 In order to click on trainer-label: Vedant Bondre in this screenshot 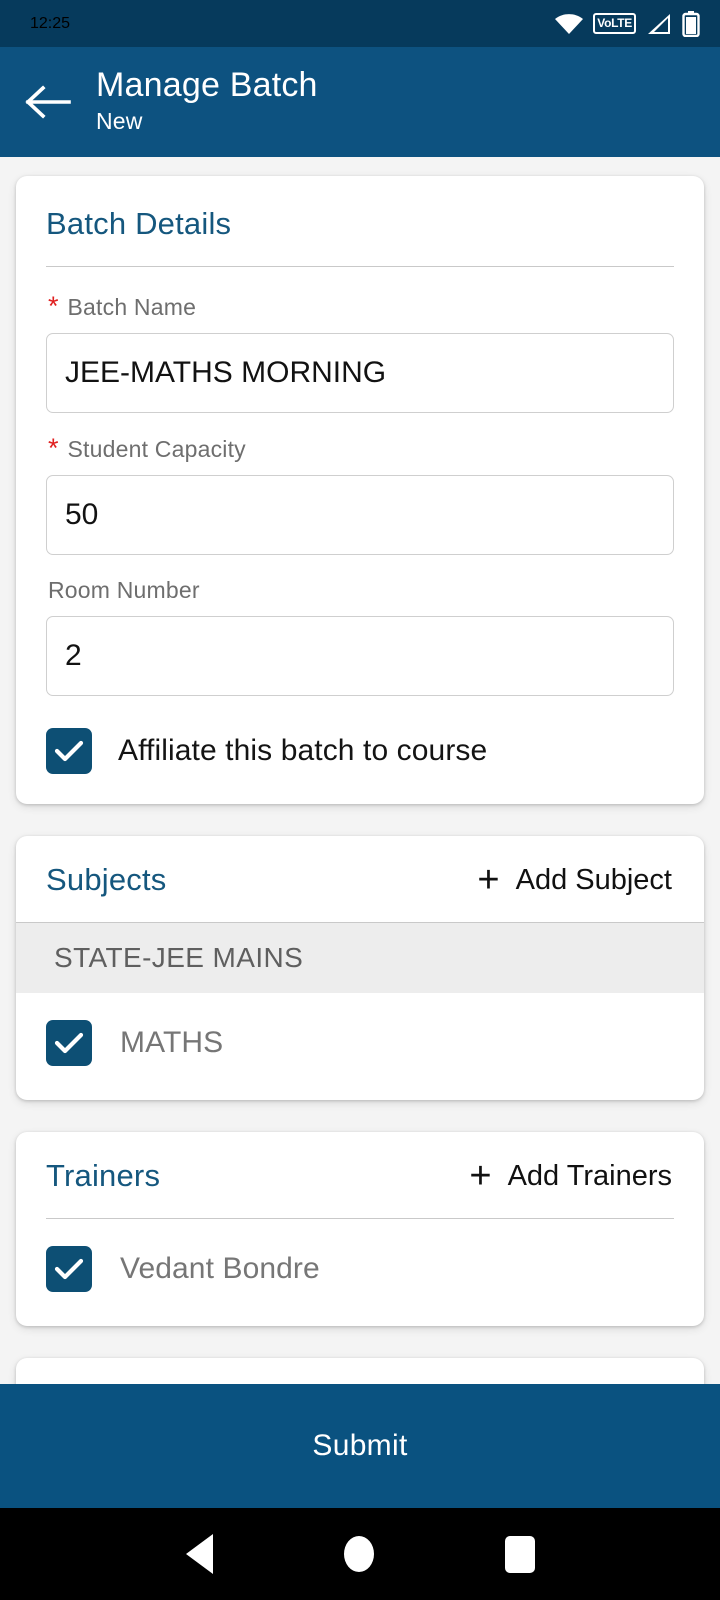, I will do `click(220, 1268)`.